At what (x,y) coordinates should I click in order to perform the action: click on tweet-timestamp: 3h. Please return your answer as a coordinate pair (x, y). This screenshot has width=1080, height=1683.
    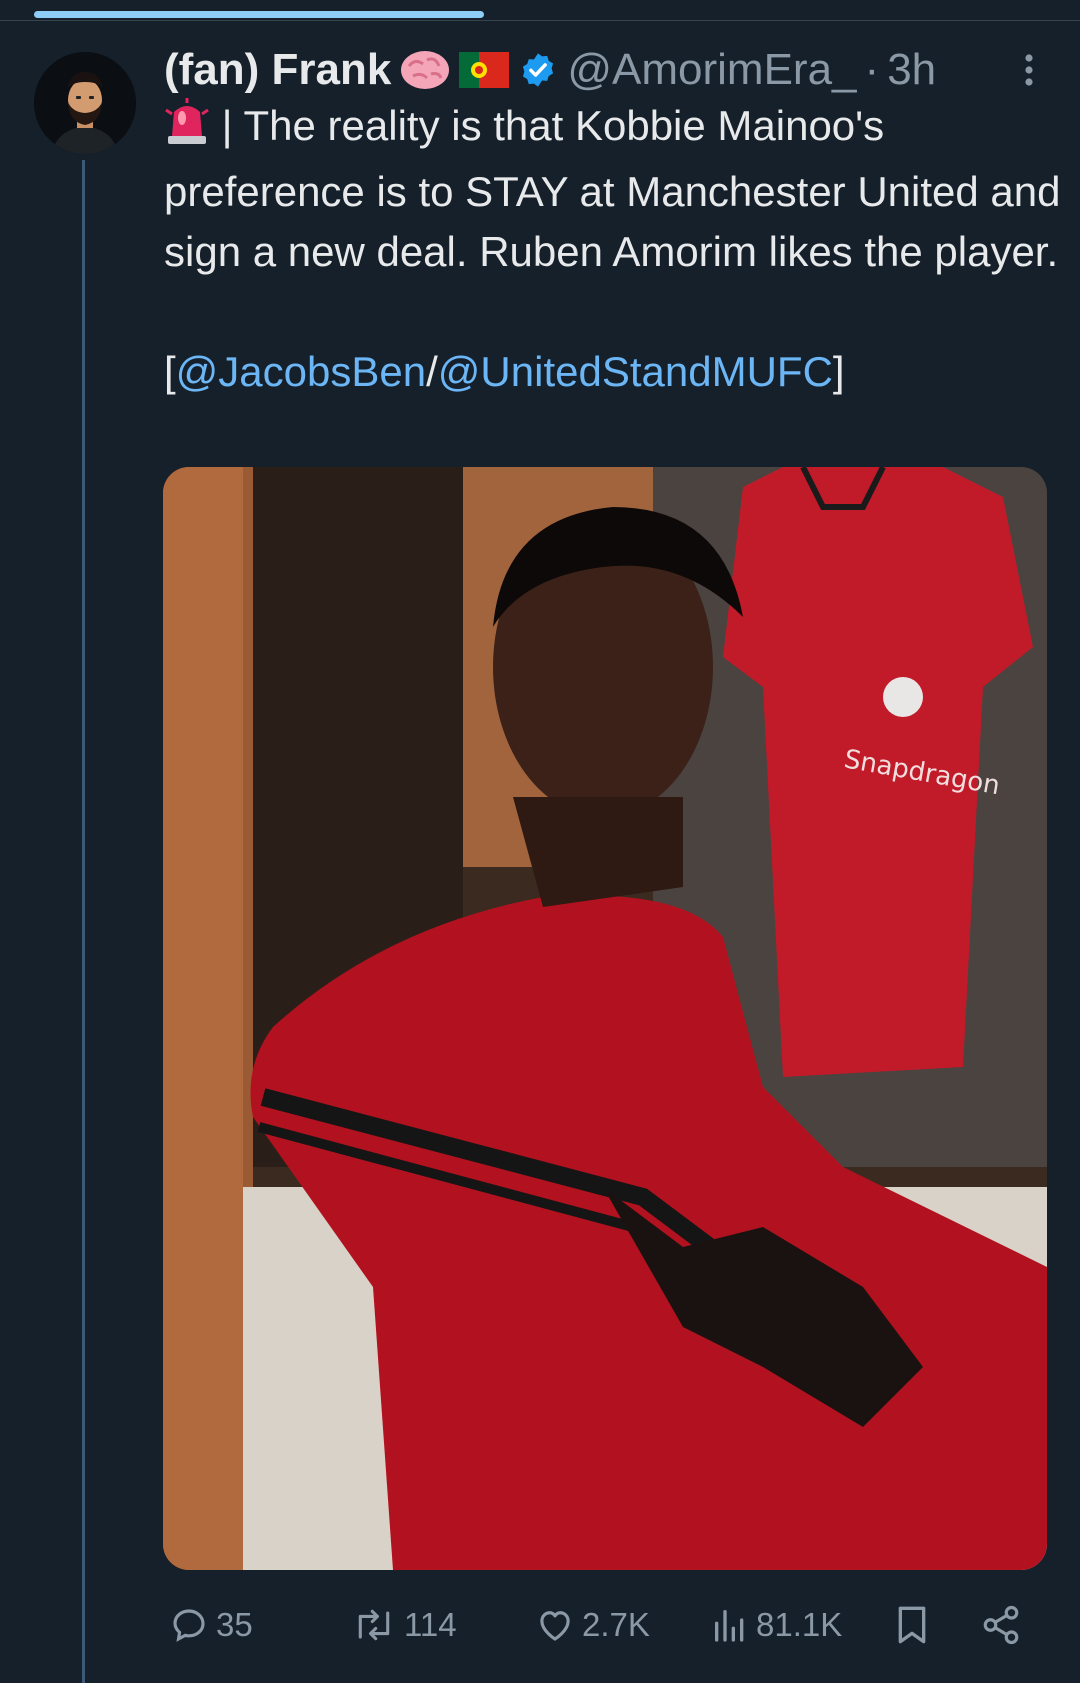
    Looking at the image, I should click on (911, 70).